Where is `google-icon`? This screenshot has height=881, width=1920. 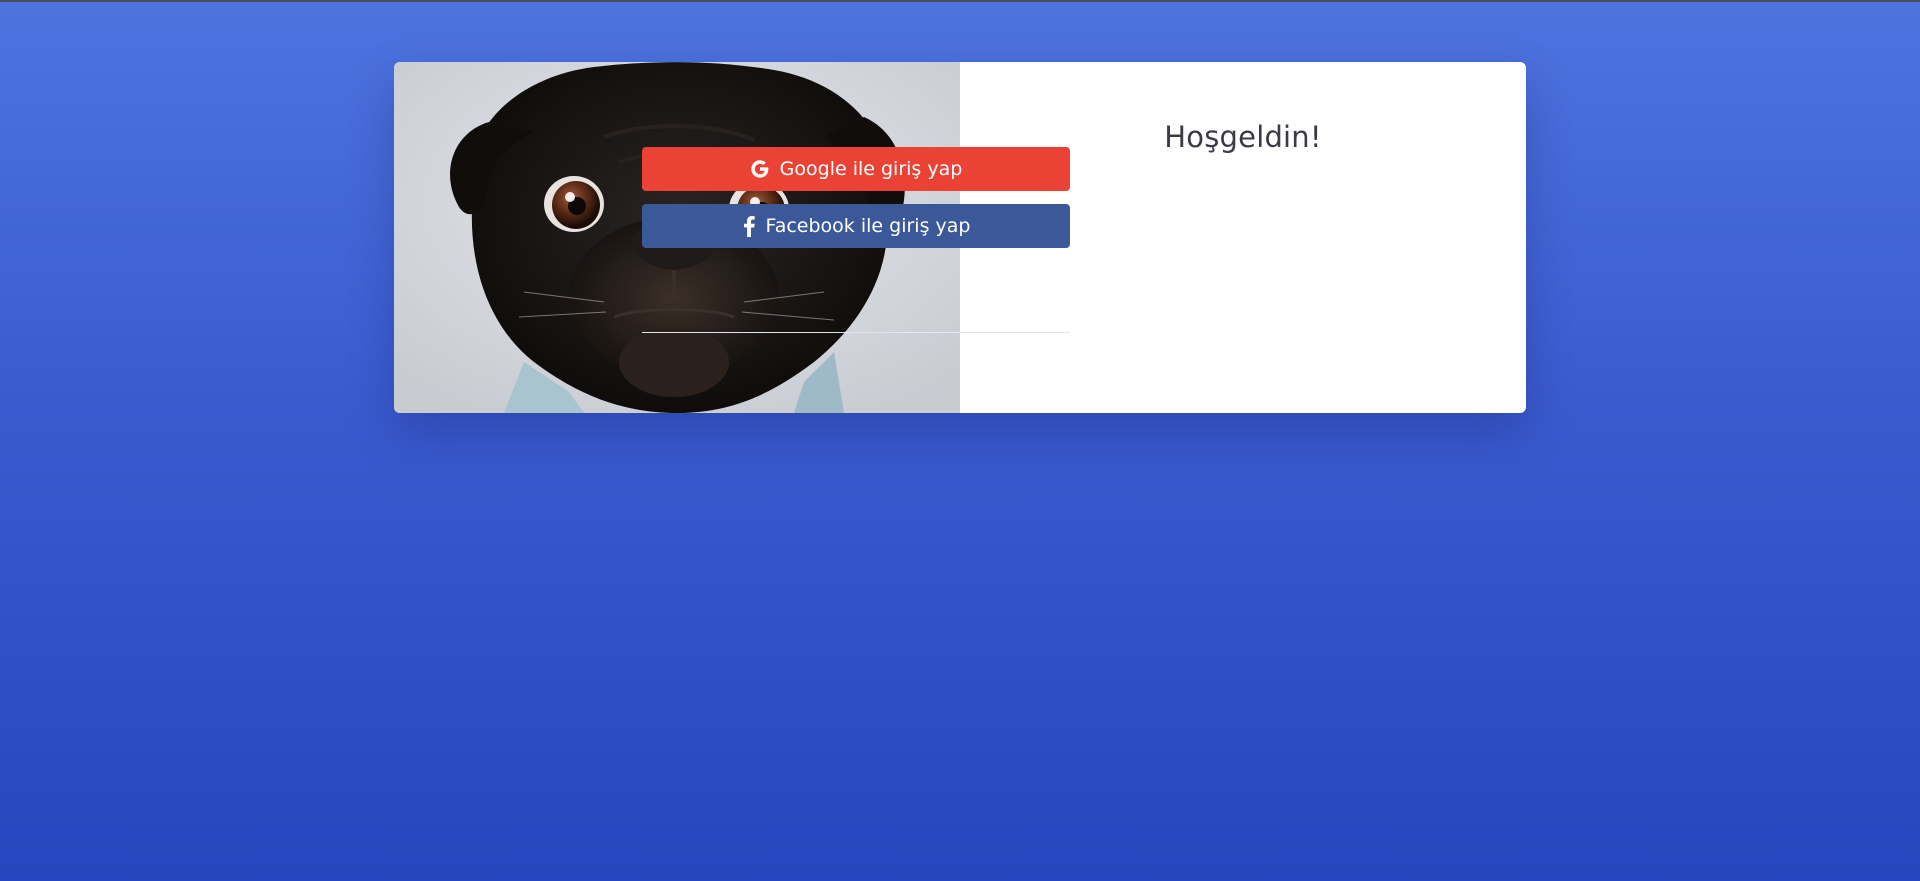 google-icon is located at coordinates (760, 169).